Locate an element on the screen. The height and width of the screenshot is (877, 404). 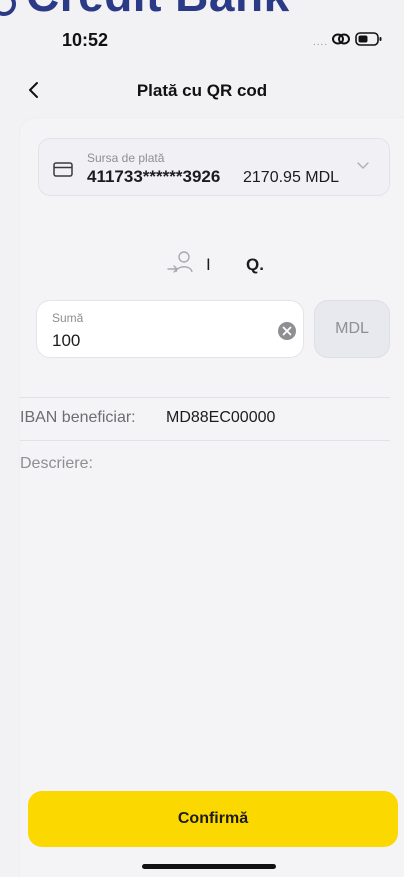
amount-label: Sumă is located at coordinates (68, 318).